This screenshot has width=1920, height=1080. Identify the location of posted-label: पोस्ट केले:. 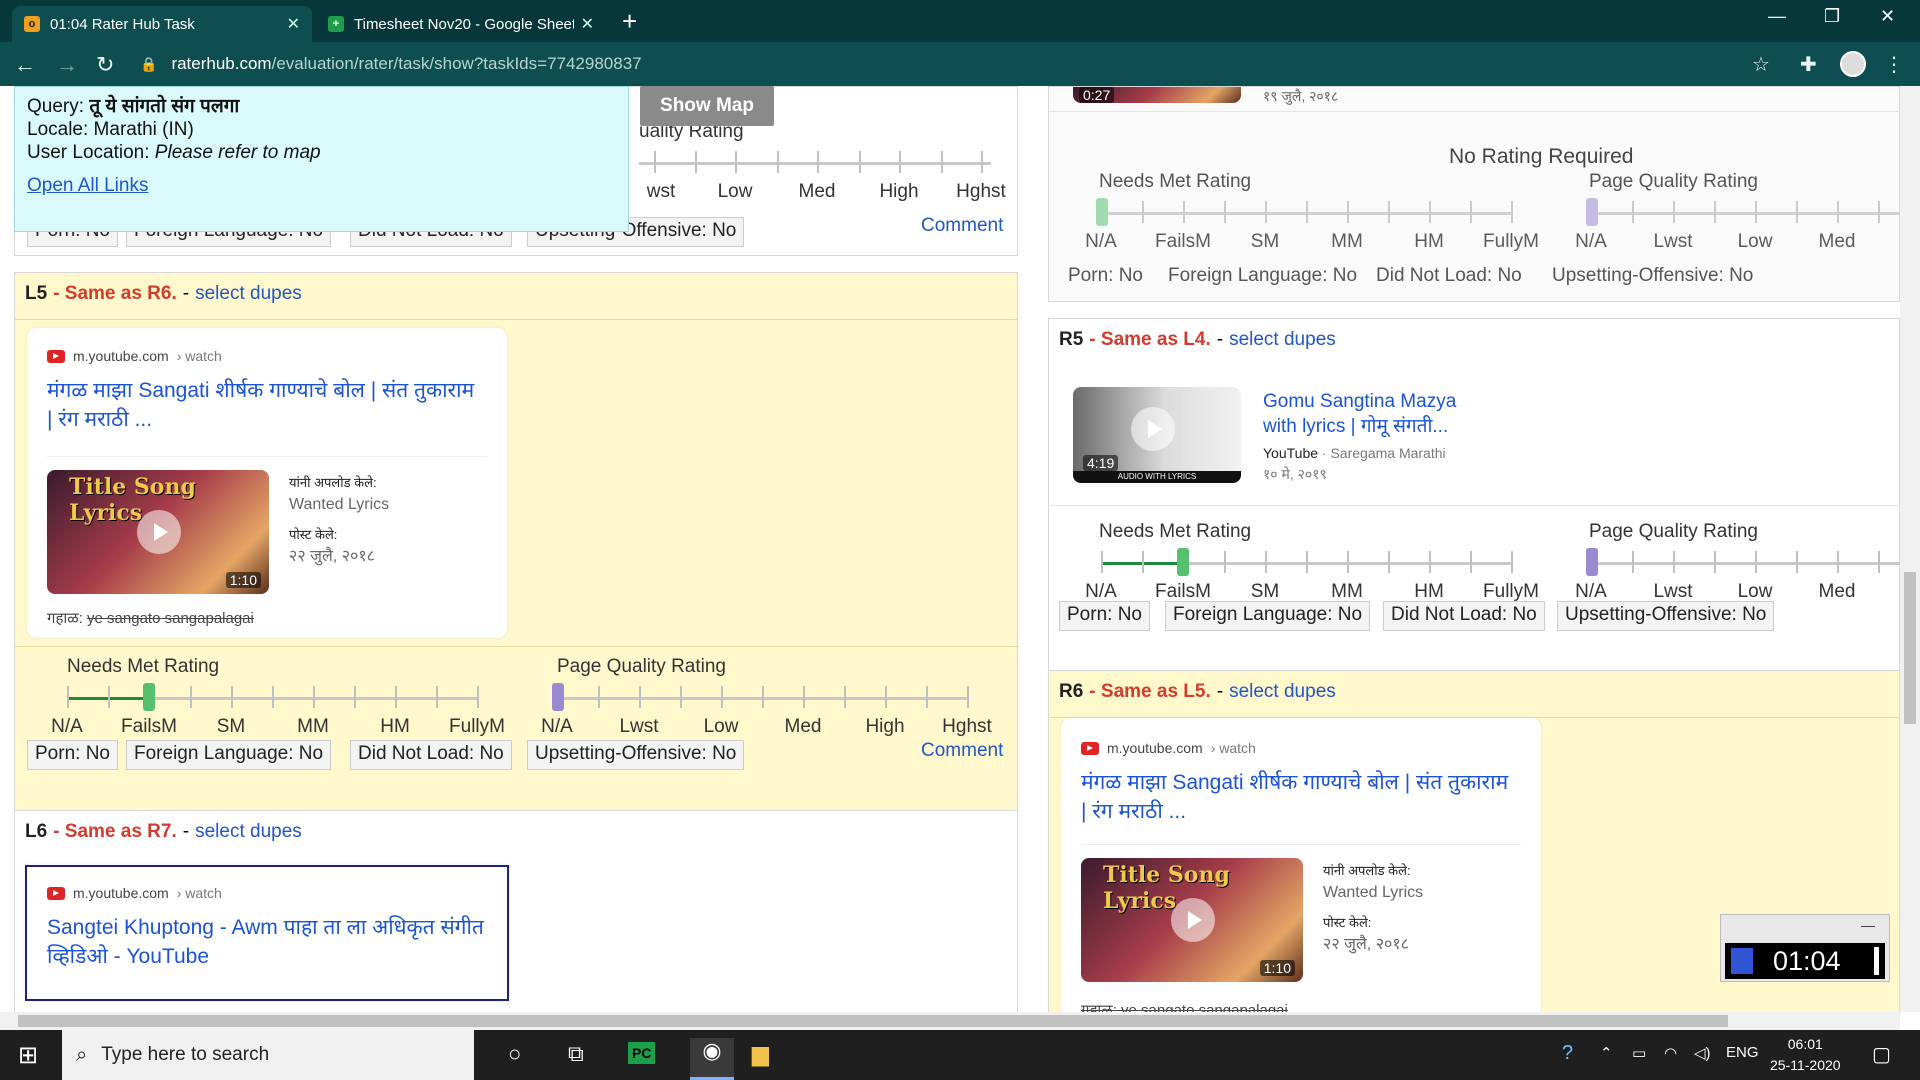
(1347, 922).